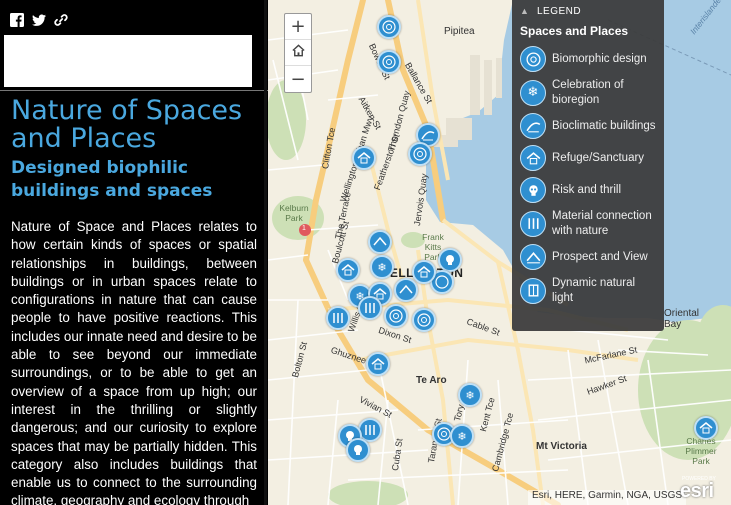  What do you see at coordinates (533, 126) in the screenshot?
I see `bioclimatic-icon` at bounding box center [533, 126].